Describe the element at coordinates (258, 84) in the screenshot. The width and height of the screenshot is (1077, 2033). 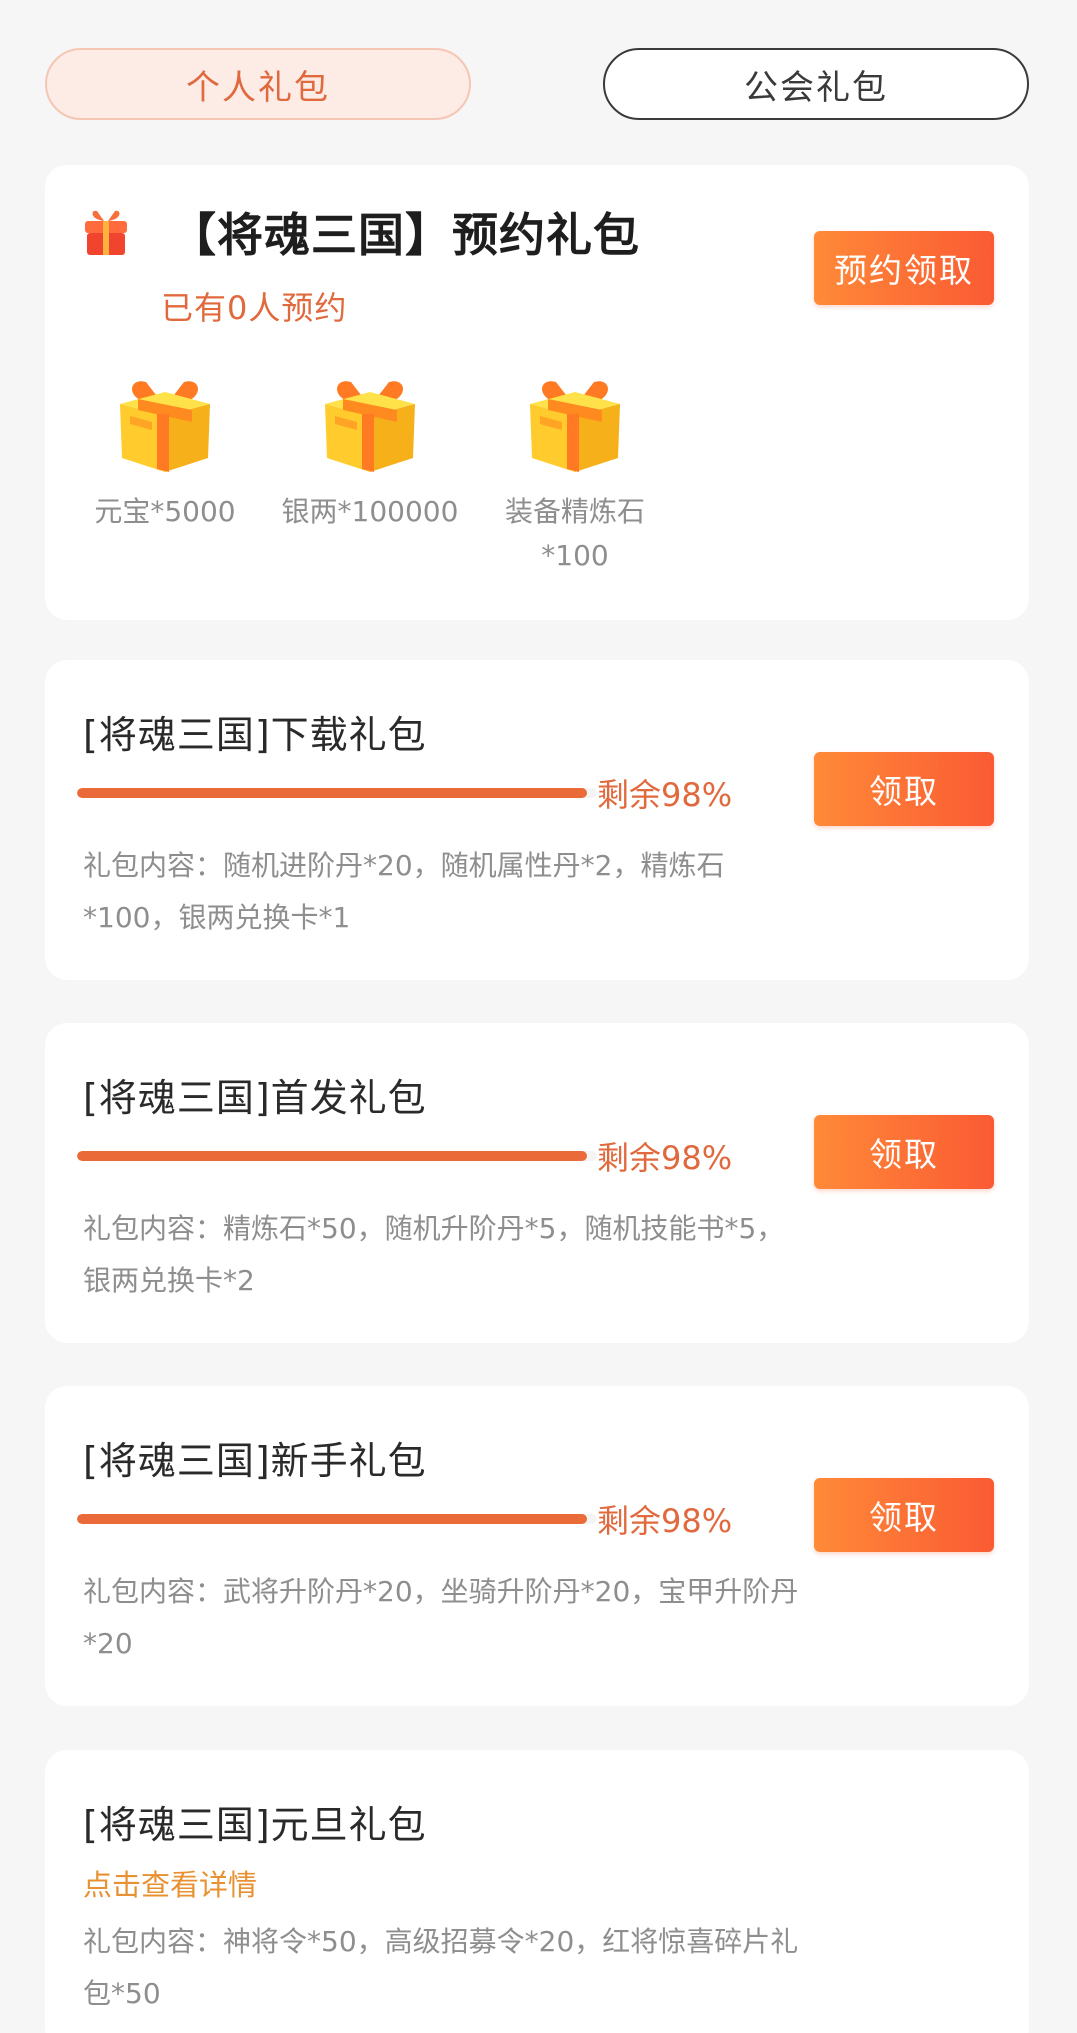
I see `tab-personal-gift: 个人礼包` at that location.